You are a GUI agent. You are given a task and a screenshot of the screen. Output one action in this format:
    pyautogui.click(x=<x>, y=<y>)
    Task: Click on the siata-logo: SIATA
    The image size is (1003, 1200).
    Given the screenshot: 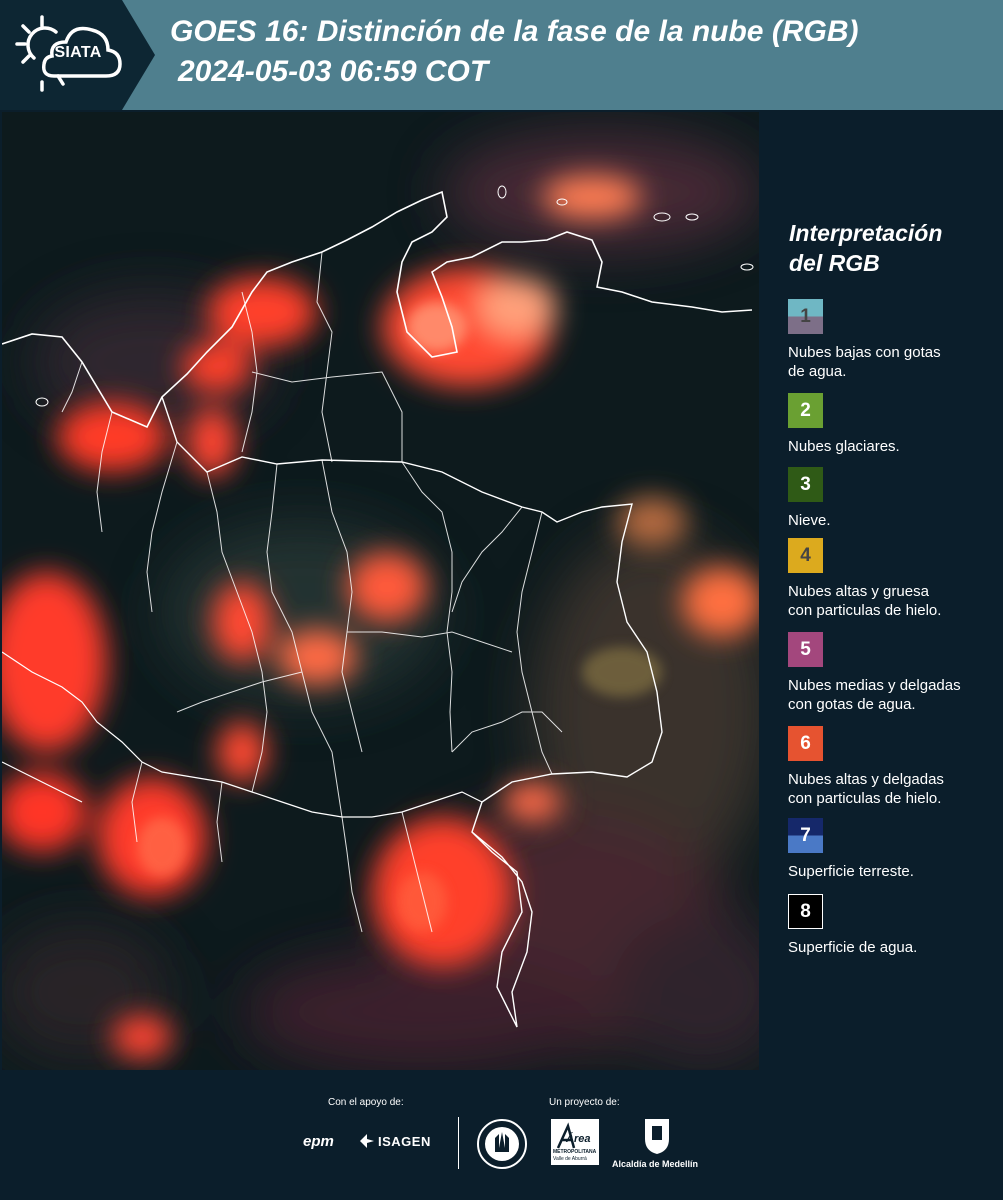 What is the action you would take?
    pyautogui.click(x=77, y=55)
    